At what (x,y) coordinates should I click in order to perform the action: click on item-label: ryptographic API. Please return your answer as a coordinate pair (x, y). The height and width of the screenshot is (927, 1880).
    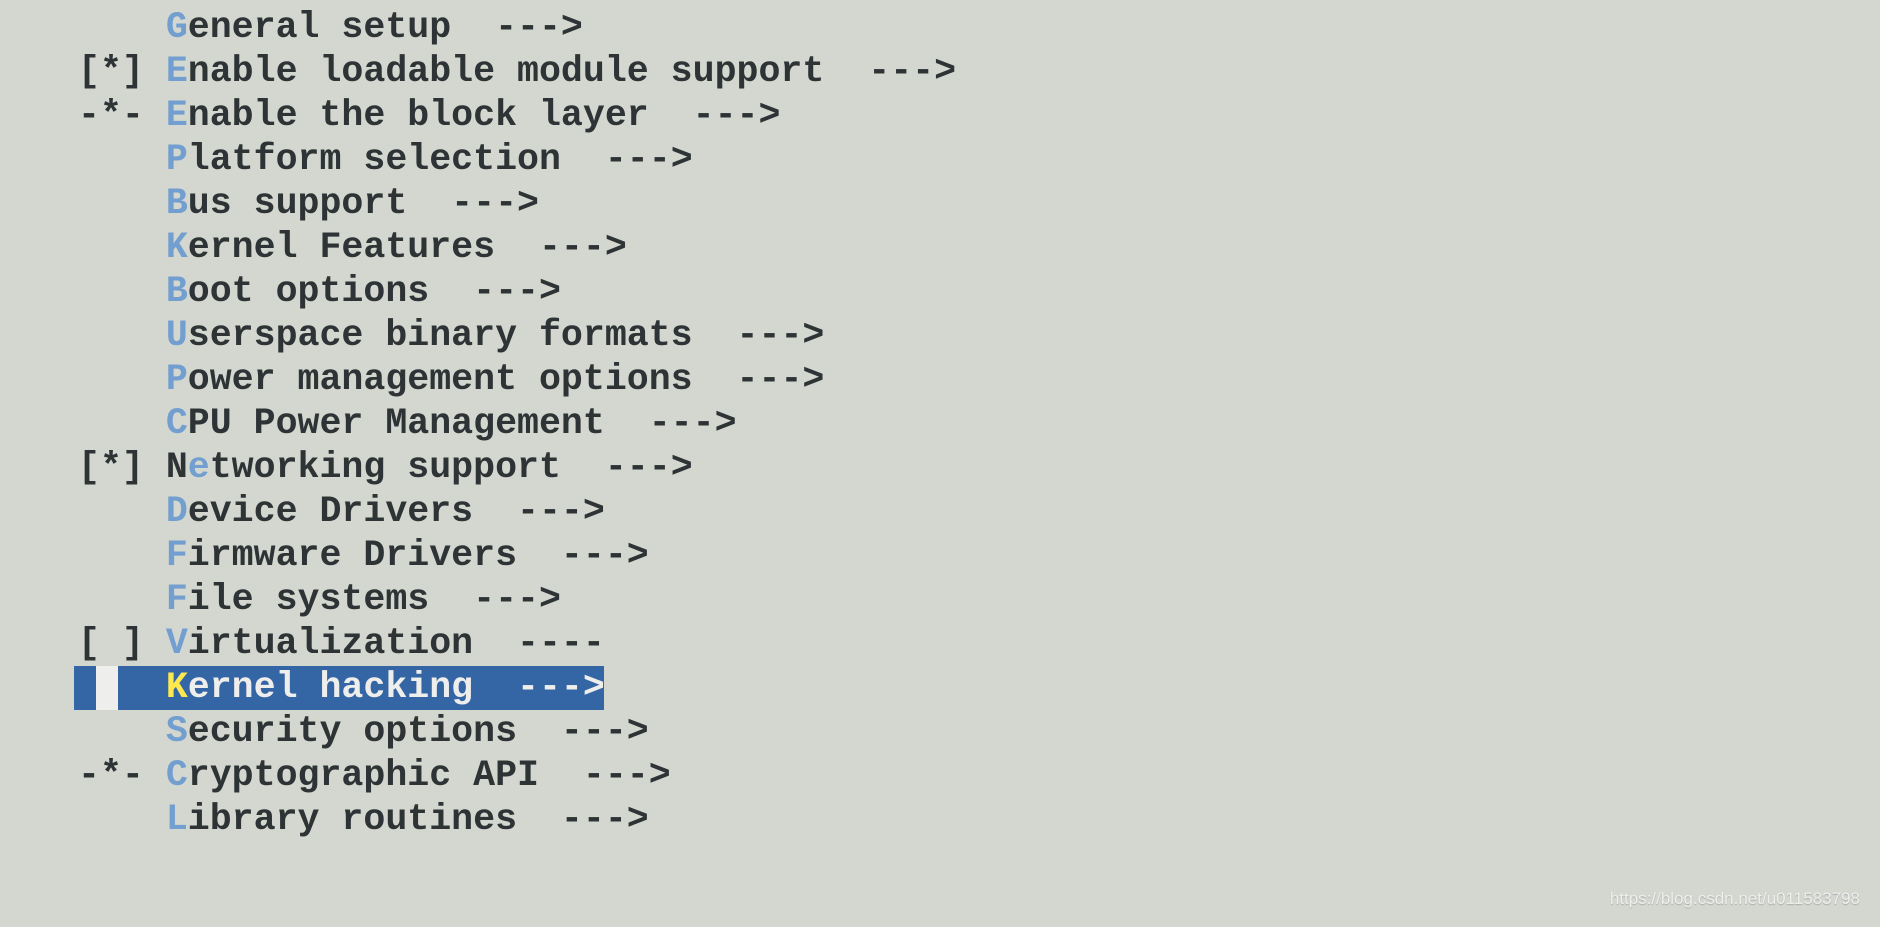
    Looking at the image, I should click on (363, 775).